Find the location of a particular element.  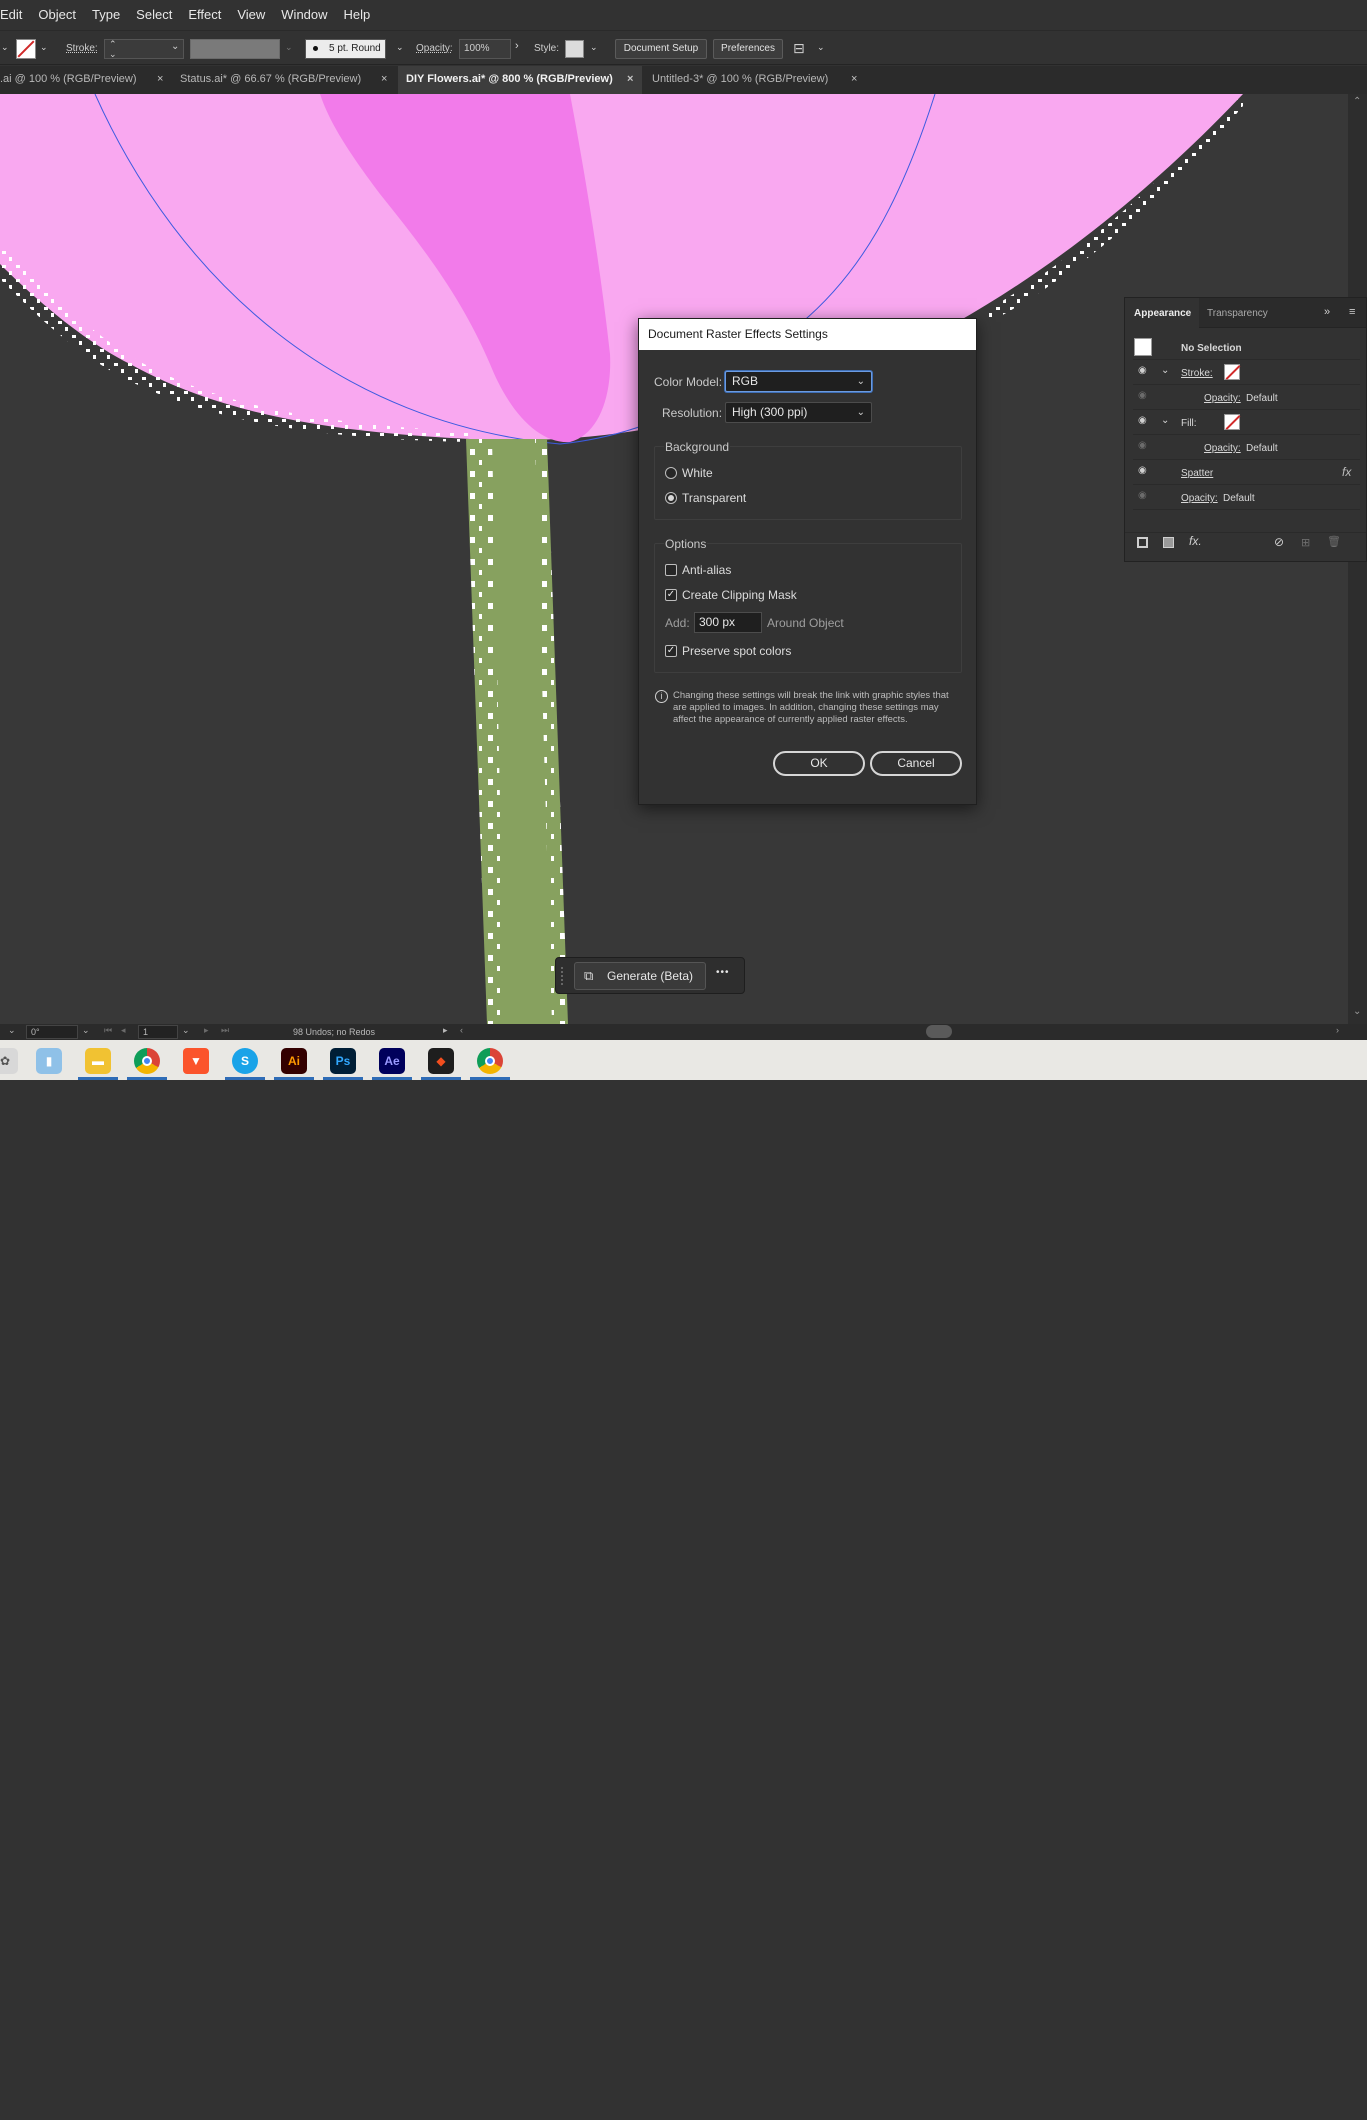

resolution-select: High (300 ppi) ⌄ is located at coordinates (798, 412).